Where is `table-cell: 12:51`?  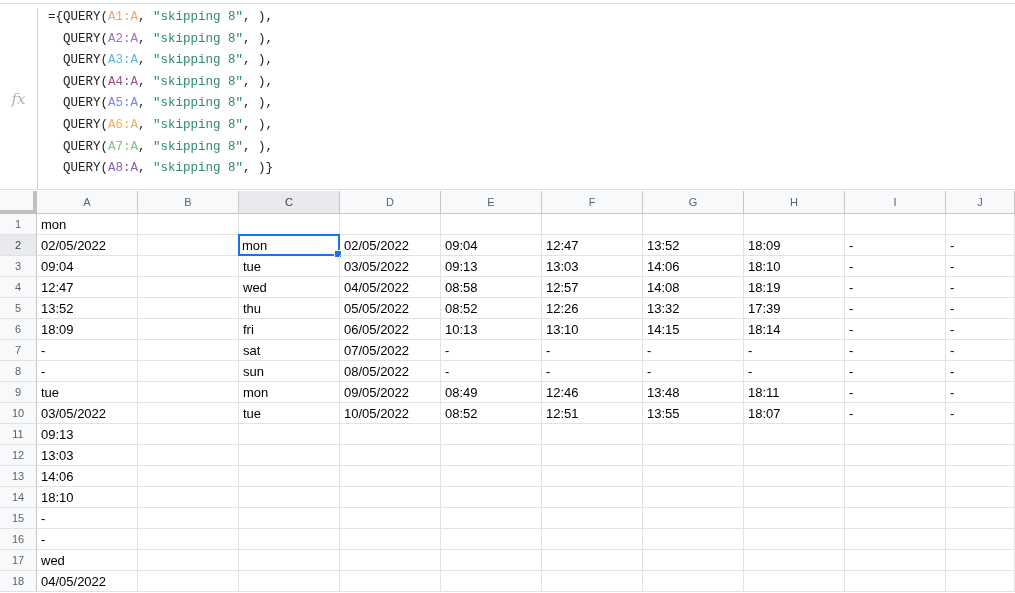
table-cell: 12:51 is located at coordinates (592, 413).